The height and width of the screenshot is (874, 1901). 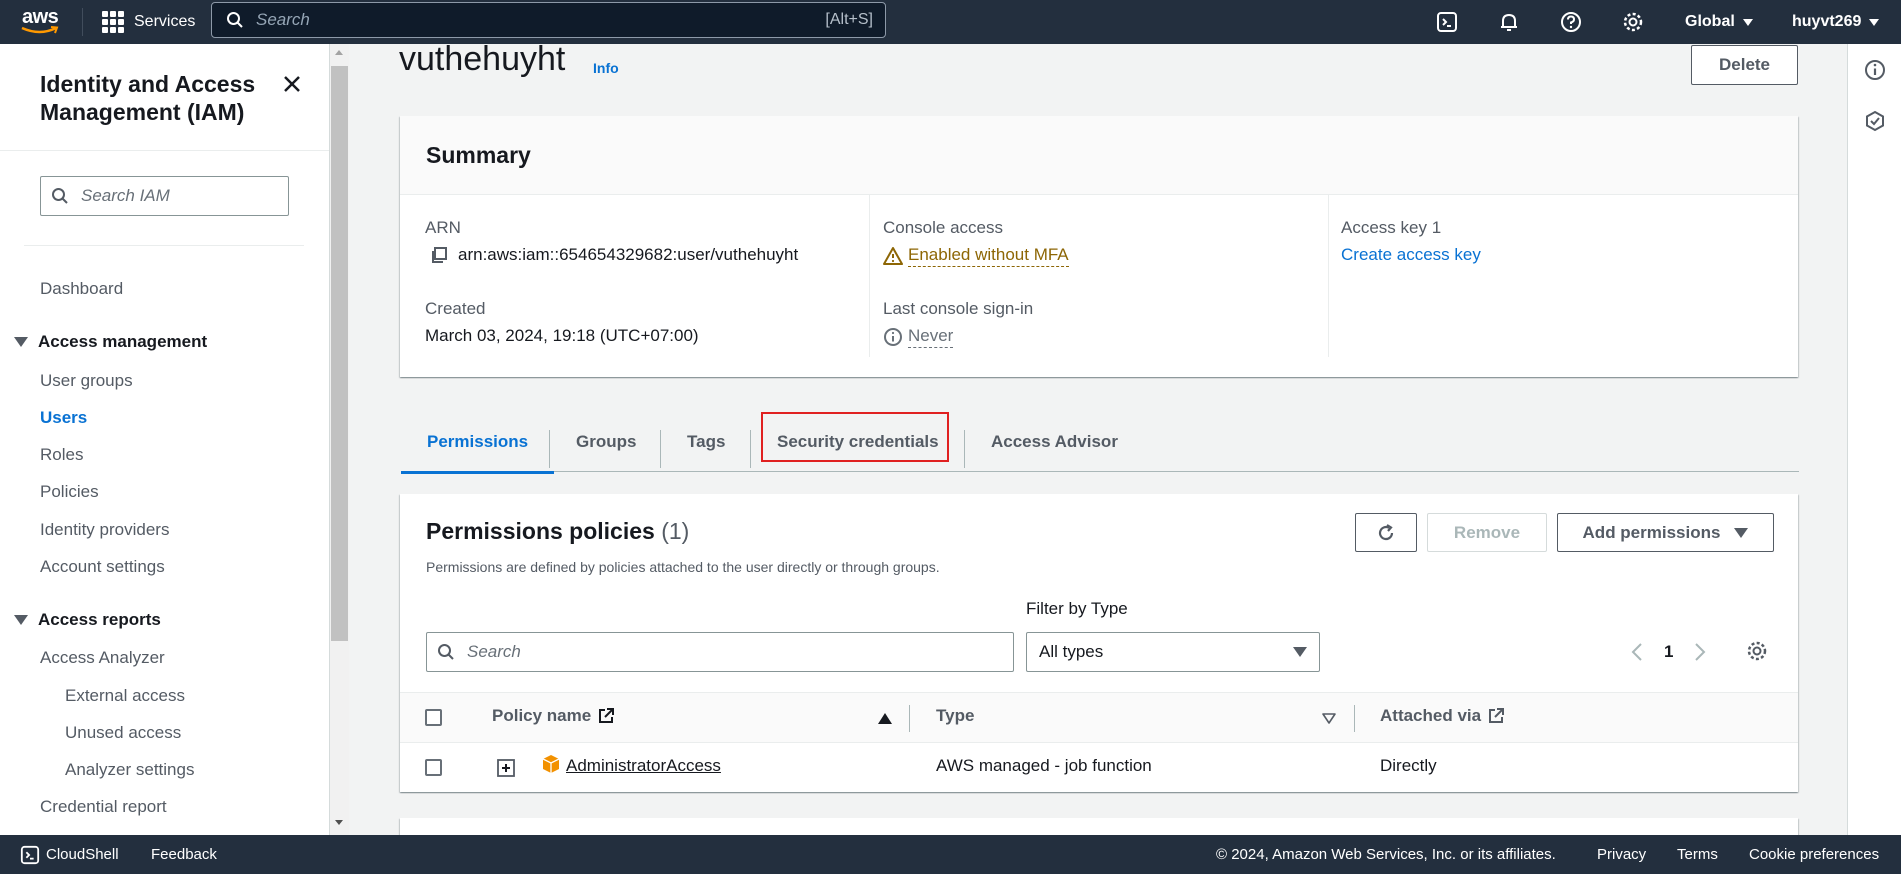 I want to click on sidebar-item-access-analyzer: Access Analyzer, so click(x=102, y=658).